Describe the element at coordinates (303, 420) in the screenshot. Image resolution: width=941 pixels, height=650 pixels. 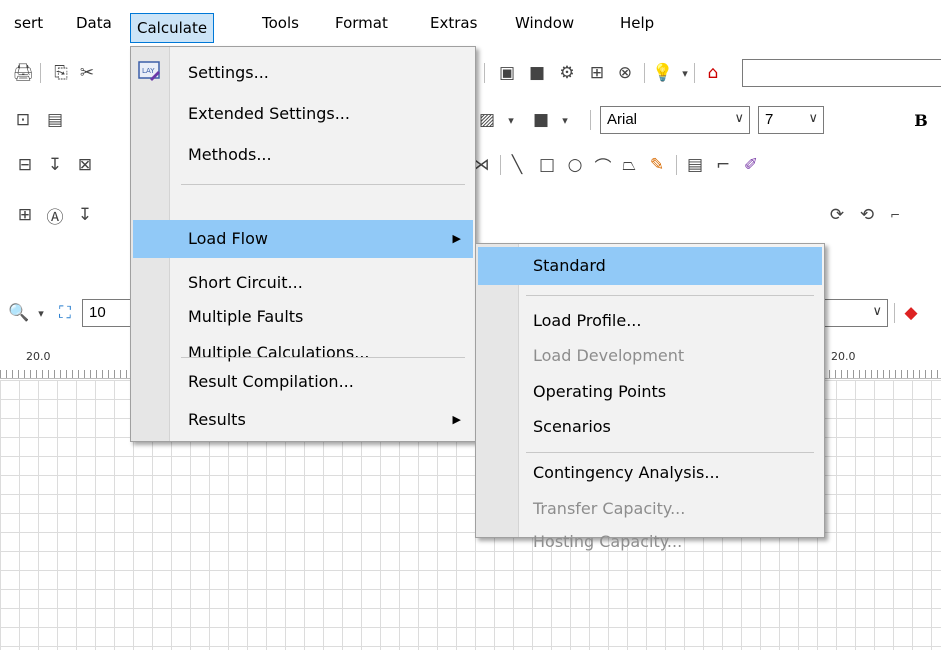
I see `menu-item-results: Results ▶` at that location.